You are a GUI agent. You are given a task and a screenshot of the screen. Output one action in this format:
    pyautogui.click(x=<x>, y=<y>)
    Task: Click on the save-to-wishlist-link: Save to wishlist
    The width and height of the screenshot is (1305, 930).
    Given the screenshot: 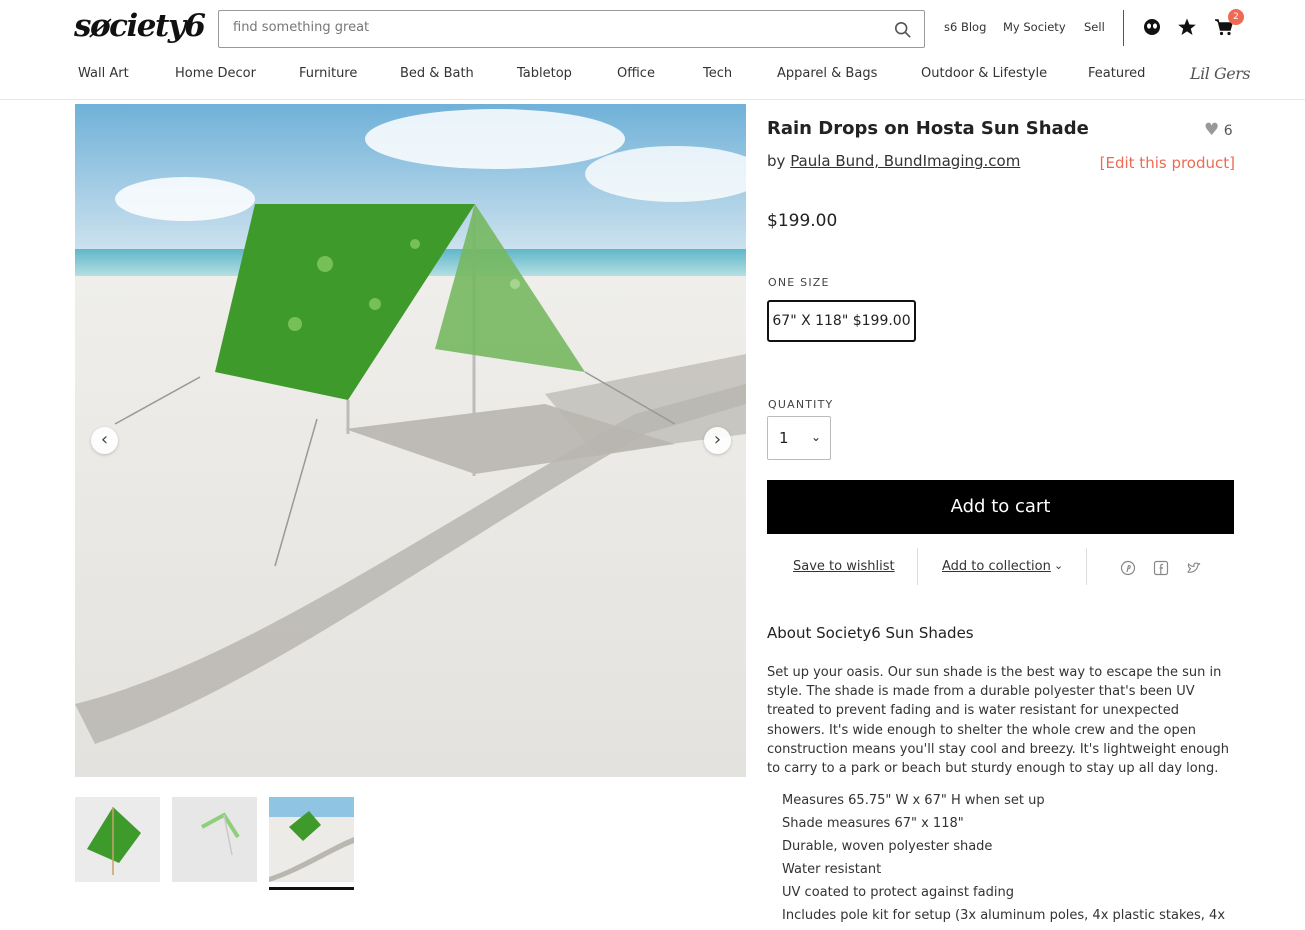 What is the action you would take?
    pyautogui.click(x=844, y=566)
    